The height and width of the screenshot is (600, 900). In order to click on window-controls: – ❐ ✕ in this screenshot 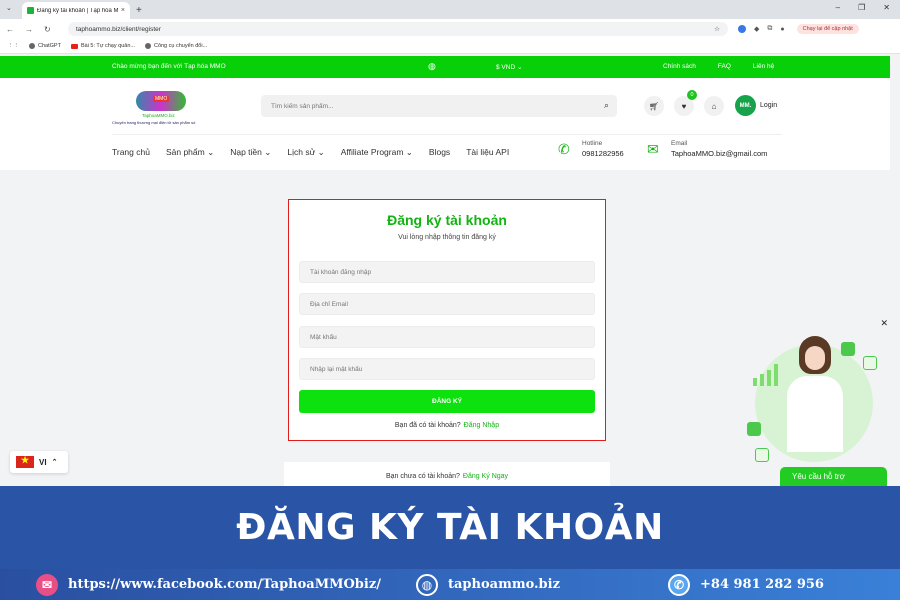, I will do `click(863, 7)`.